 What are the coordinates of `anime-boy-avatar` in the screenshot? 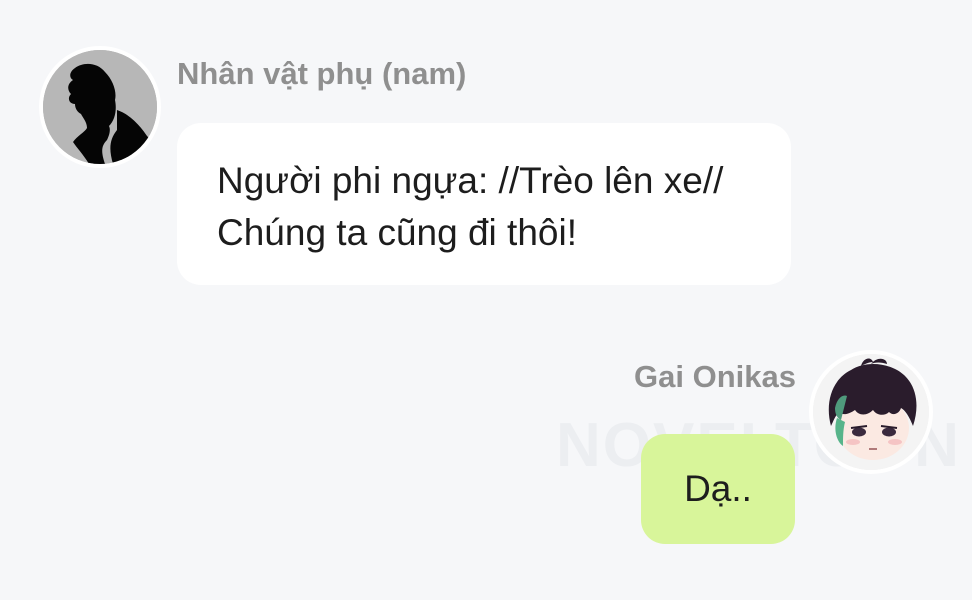 It's located at (871, 412).